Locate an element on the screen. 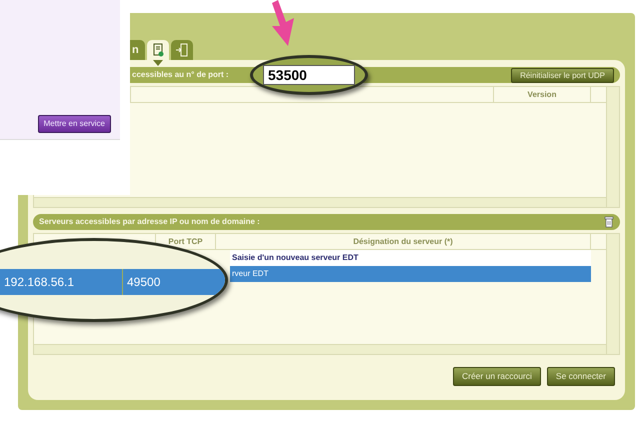 This screenshot has width=644, height=427. table-row: rveur EDT is located at coordinates (410, 274).